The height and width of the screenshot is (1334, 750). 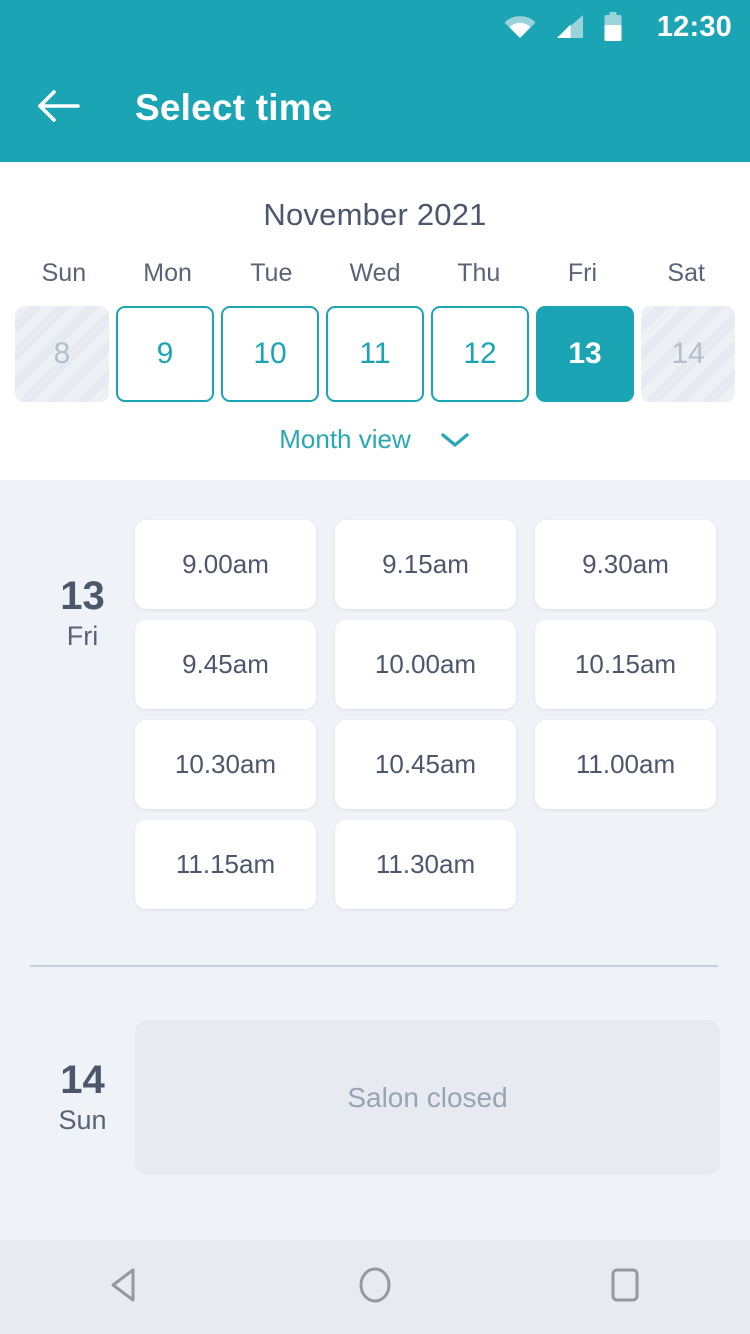 I want to click on month-view-label: Month view, so click(x=345, y=439).